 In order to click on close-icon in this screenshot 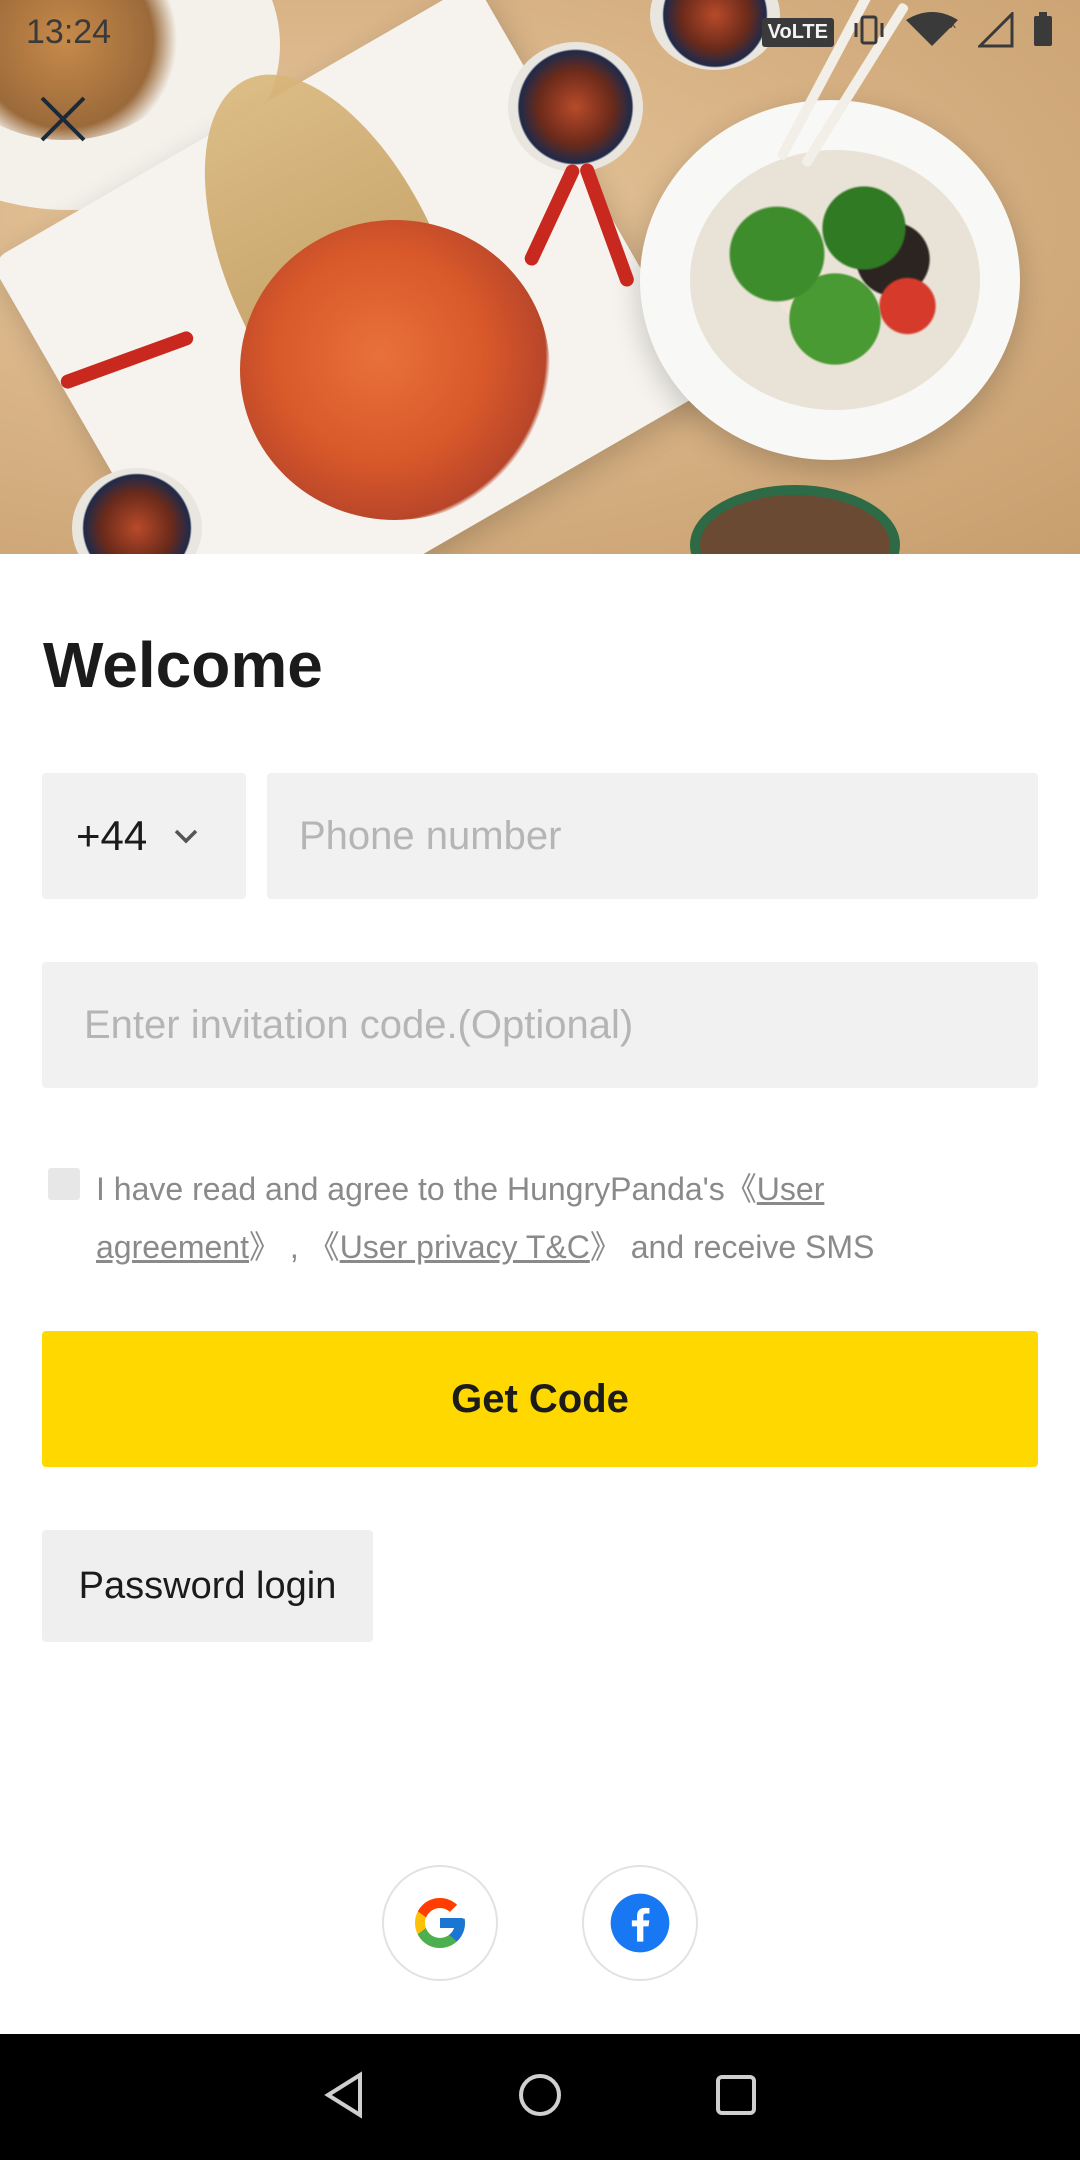, I will do `click(63, 119)`.